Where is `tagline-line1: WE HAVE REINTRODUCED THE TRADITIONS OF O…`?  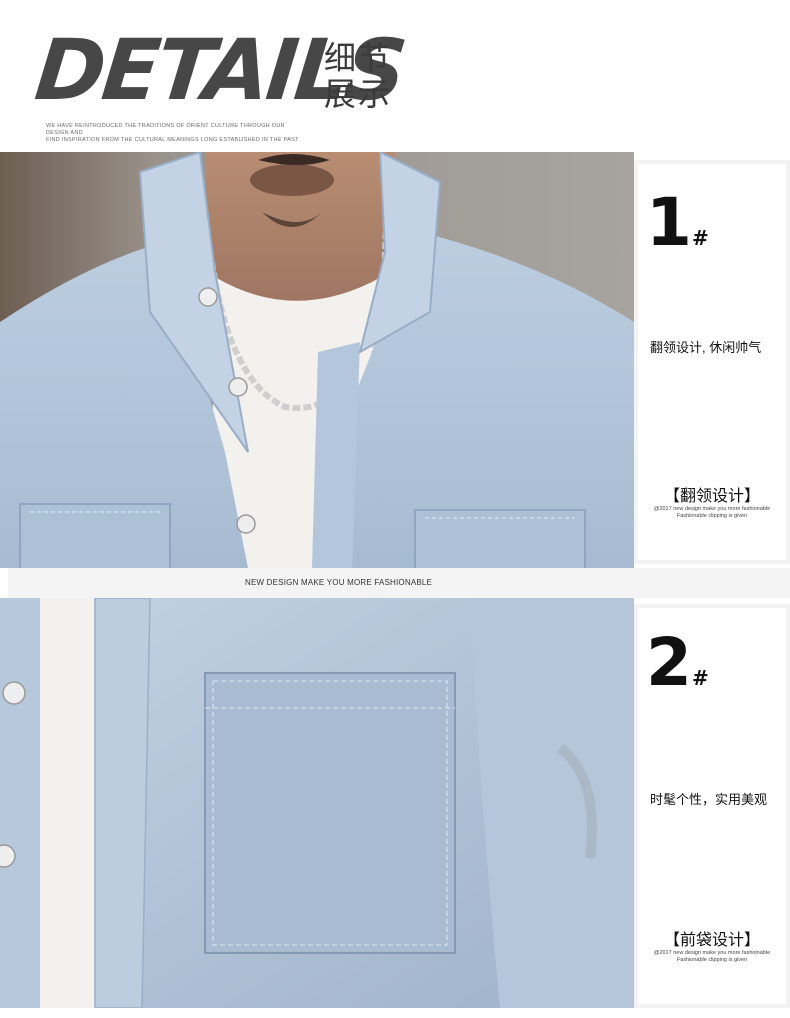 tagline-line1: WE HAVE REINTRODUCED THE TRADITIONS OF O… is located at coordinates (165, 129).